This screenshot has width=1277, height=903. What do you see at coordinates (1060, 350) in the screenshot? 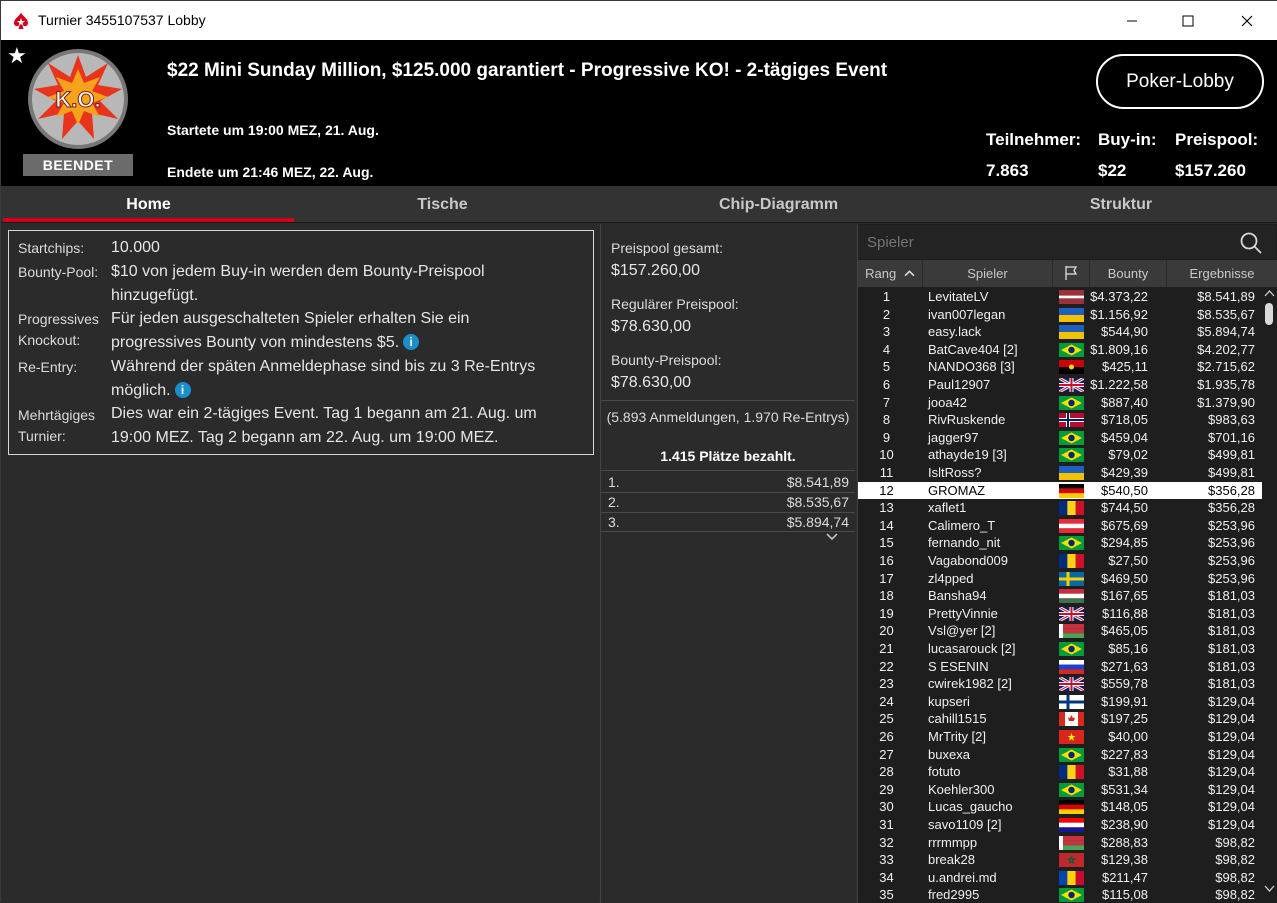
I see `player-row: 4 BatCave404 [2] $1.809,16 $4.202,77` at bounding box center [1060, 350].